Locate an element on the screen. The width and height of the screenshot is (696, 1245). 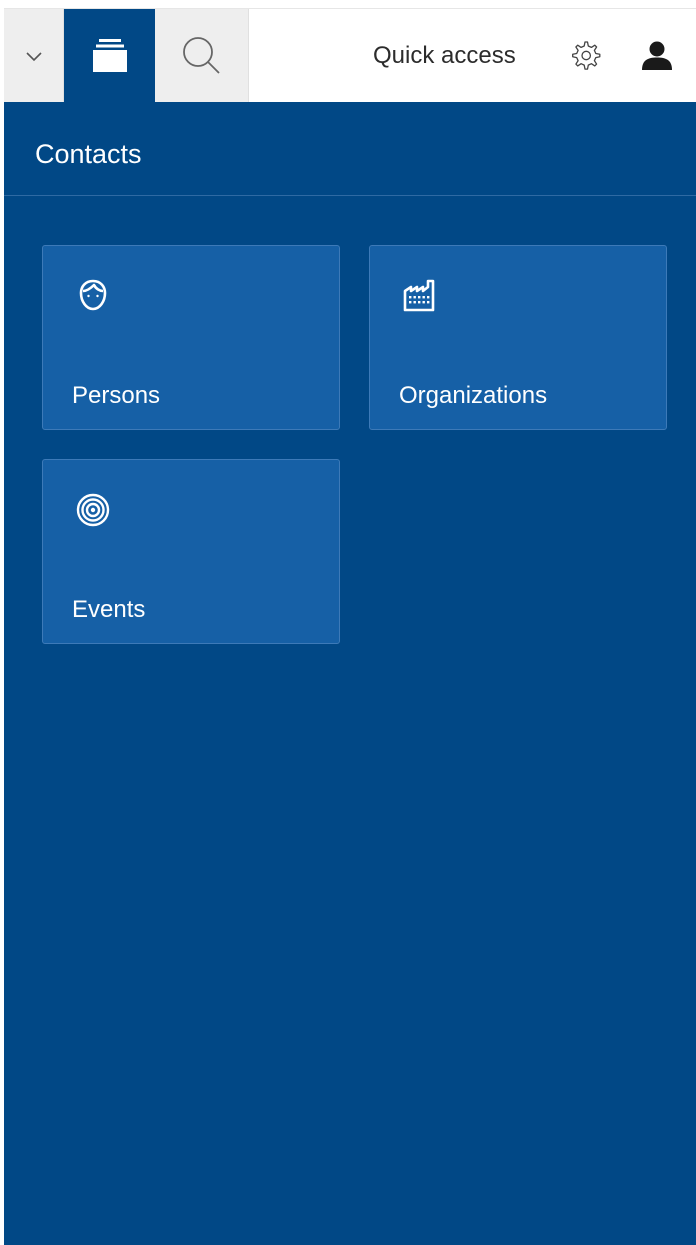
tile-label-events: Events is located at coordinates (109, 609).